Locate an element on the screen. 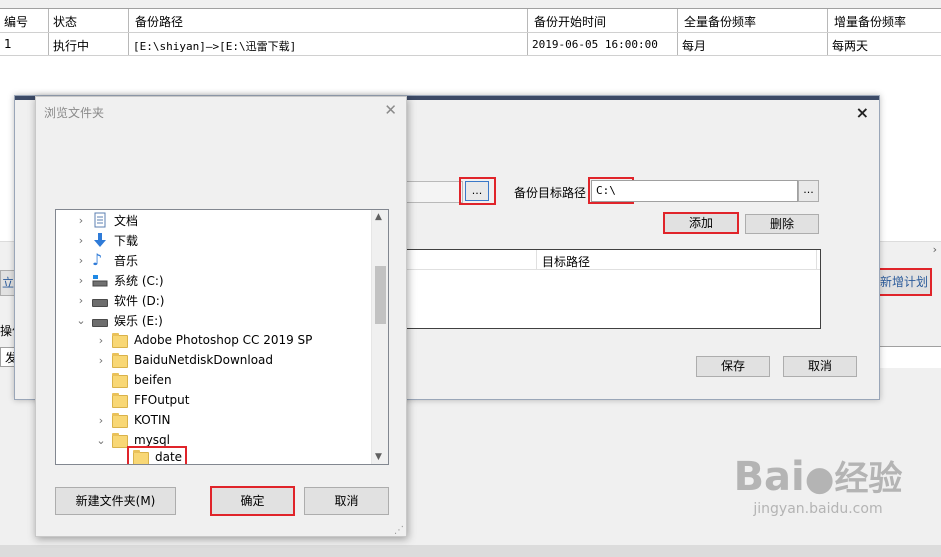 Image resolution: width=941 pixels, height=557 pixels. path-list-header: 目标路径 is located at coordinates (608, 260).